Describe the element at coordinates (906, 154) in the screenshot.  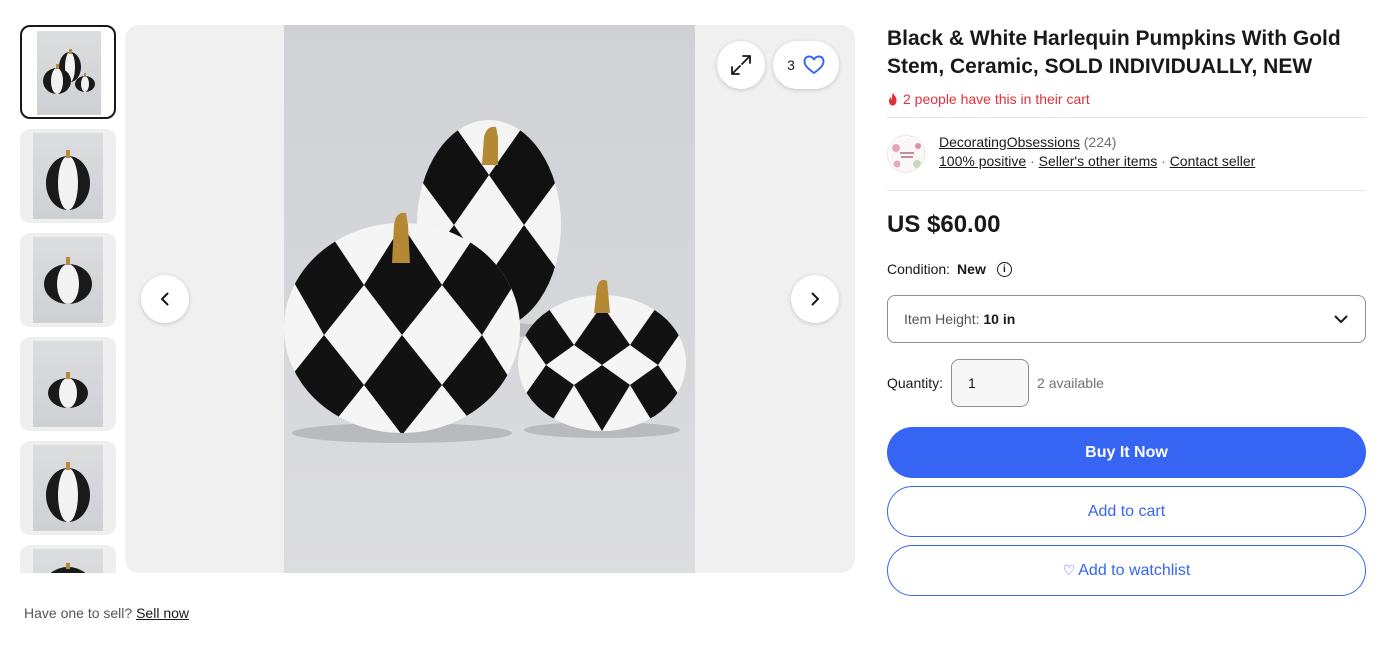
I see `seller-avatar` at that location.